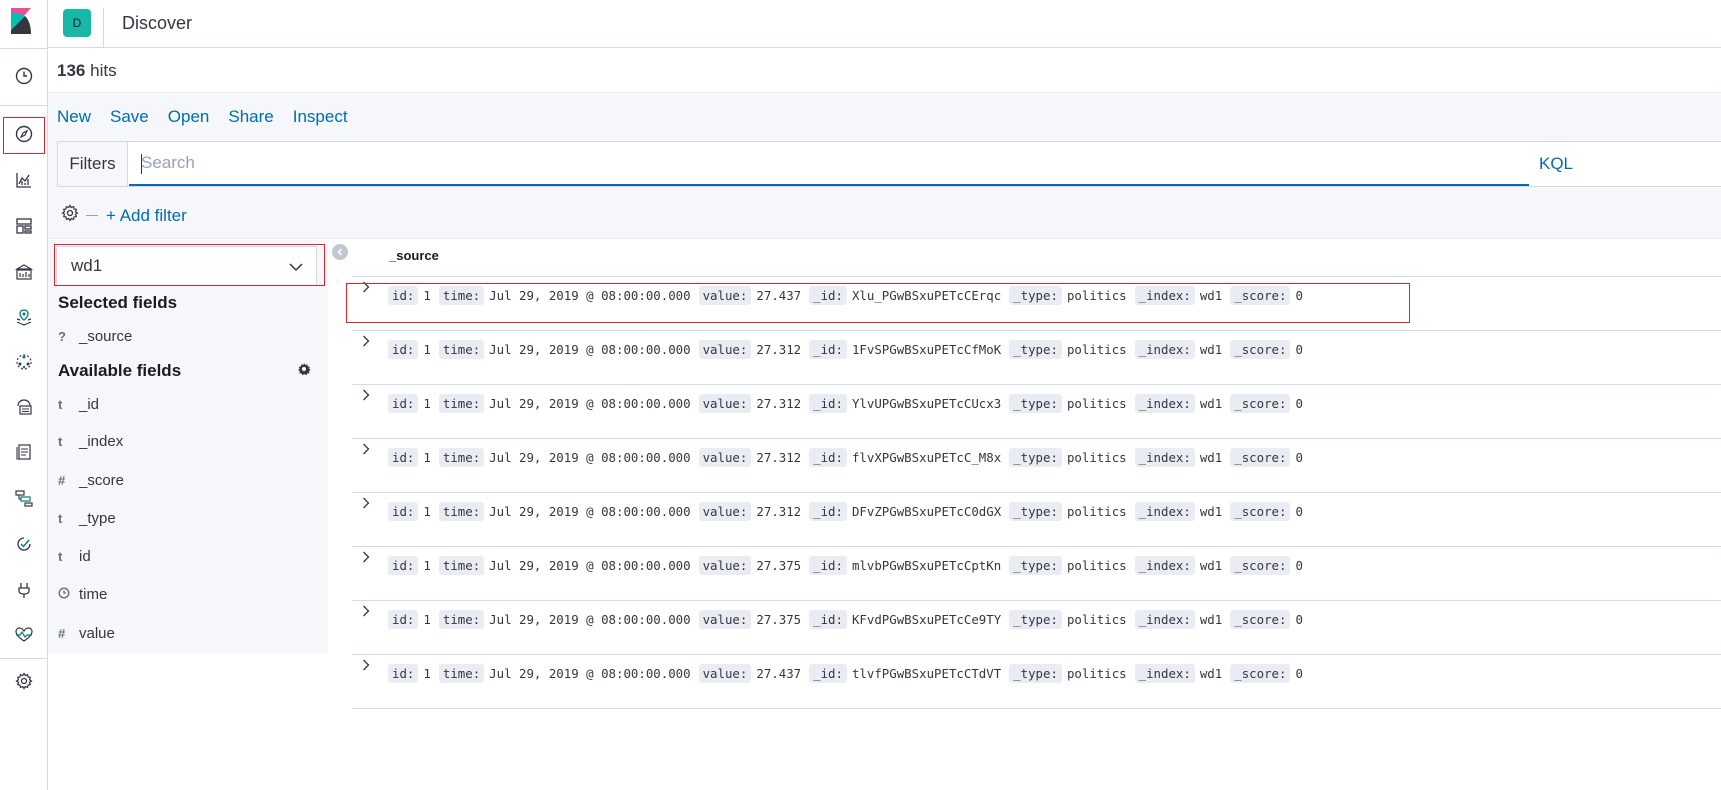  What do you see at coordinates (118, 302) in the screenshot?
I see `selected-fields-heading: Selected fields` at bounding box center [118, 302].